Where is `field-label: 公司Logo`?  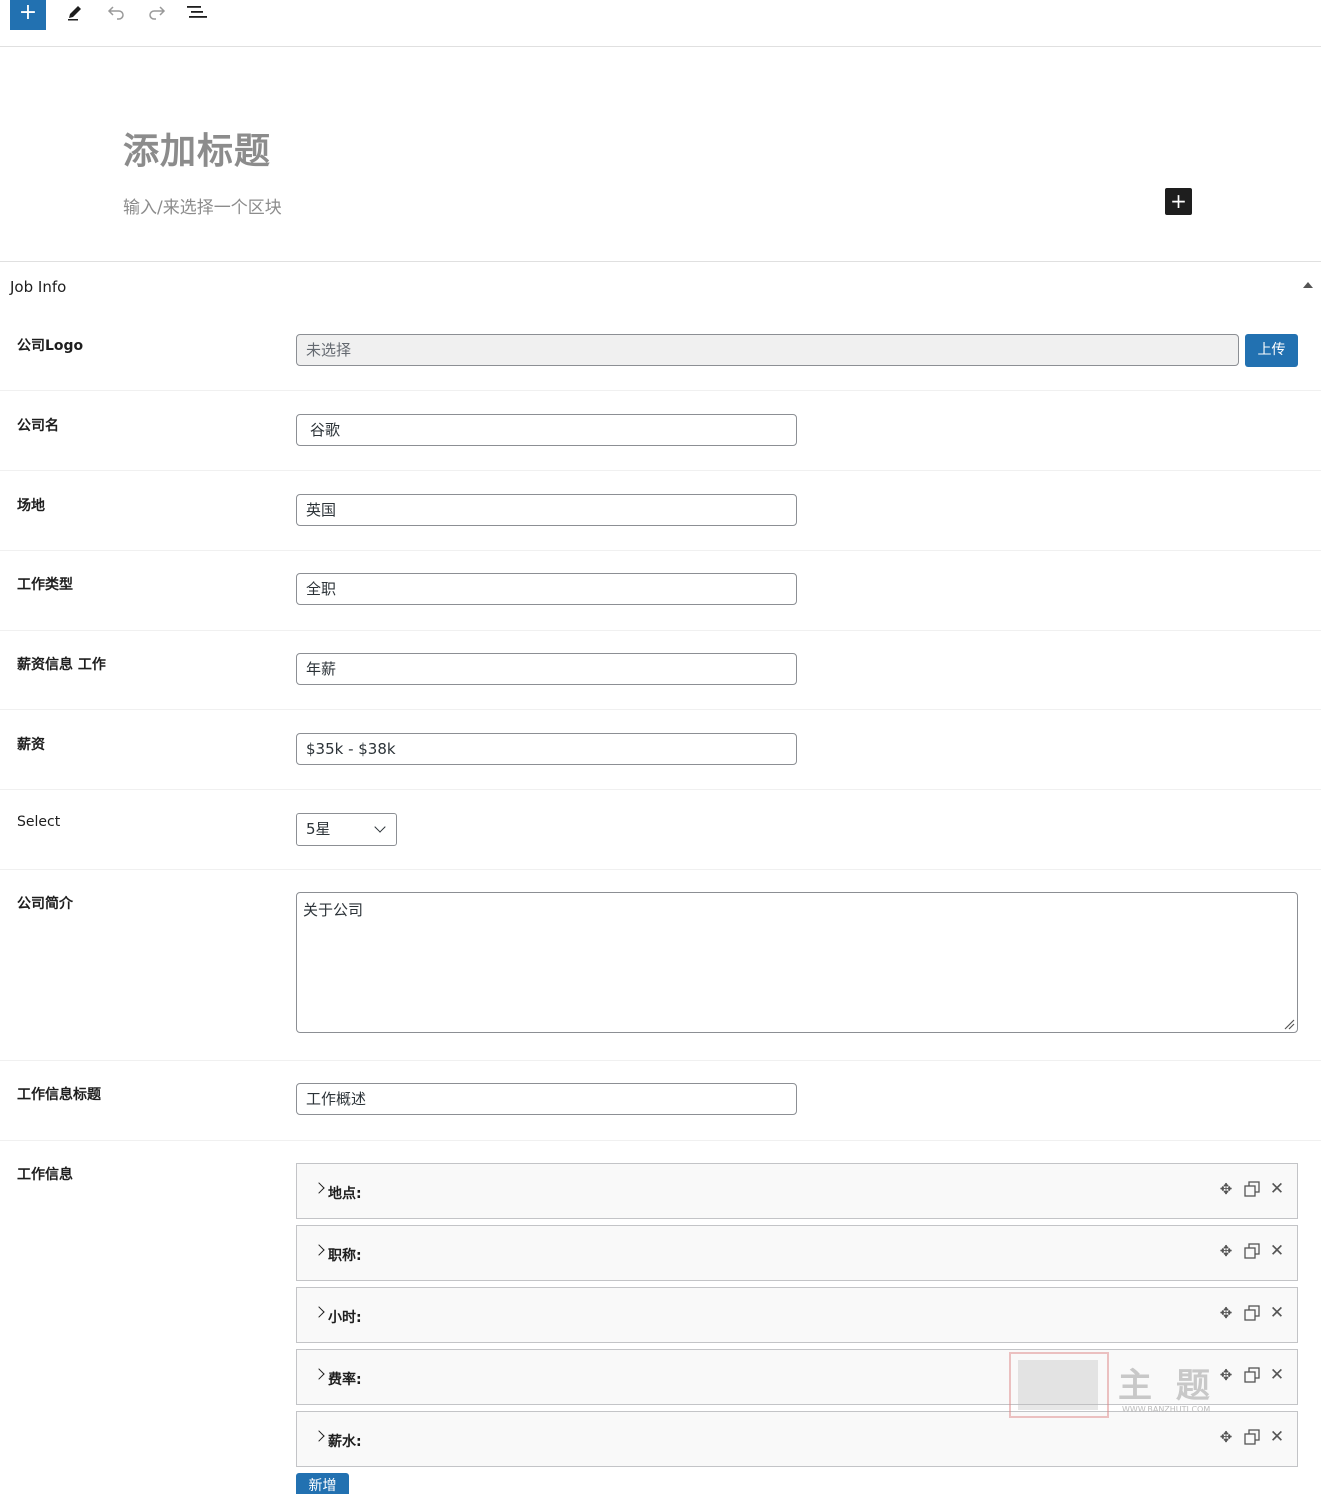
field-label: 公司Logo is located at coordinates (50, 346).